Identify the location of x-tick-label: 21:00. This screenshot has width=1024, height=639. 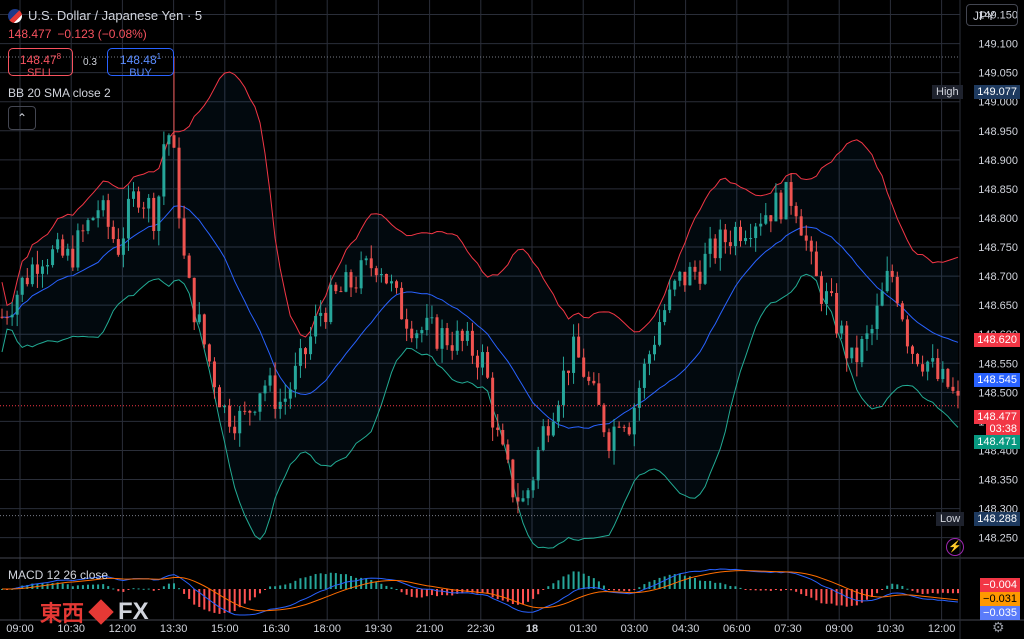
(430, 629).